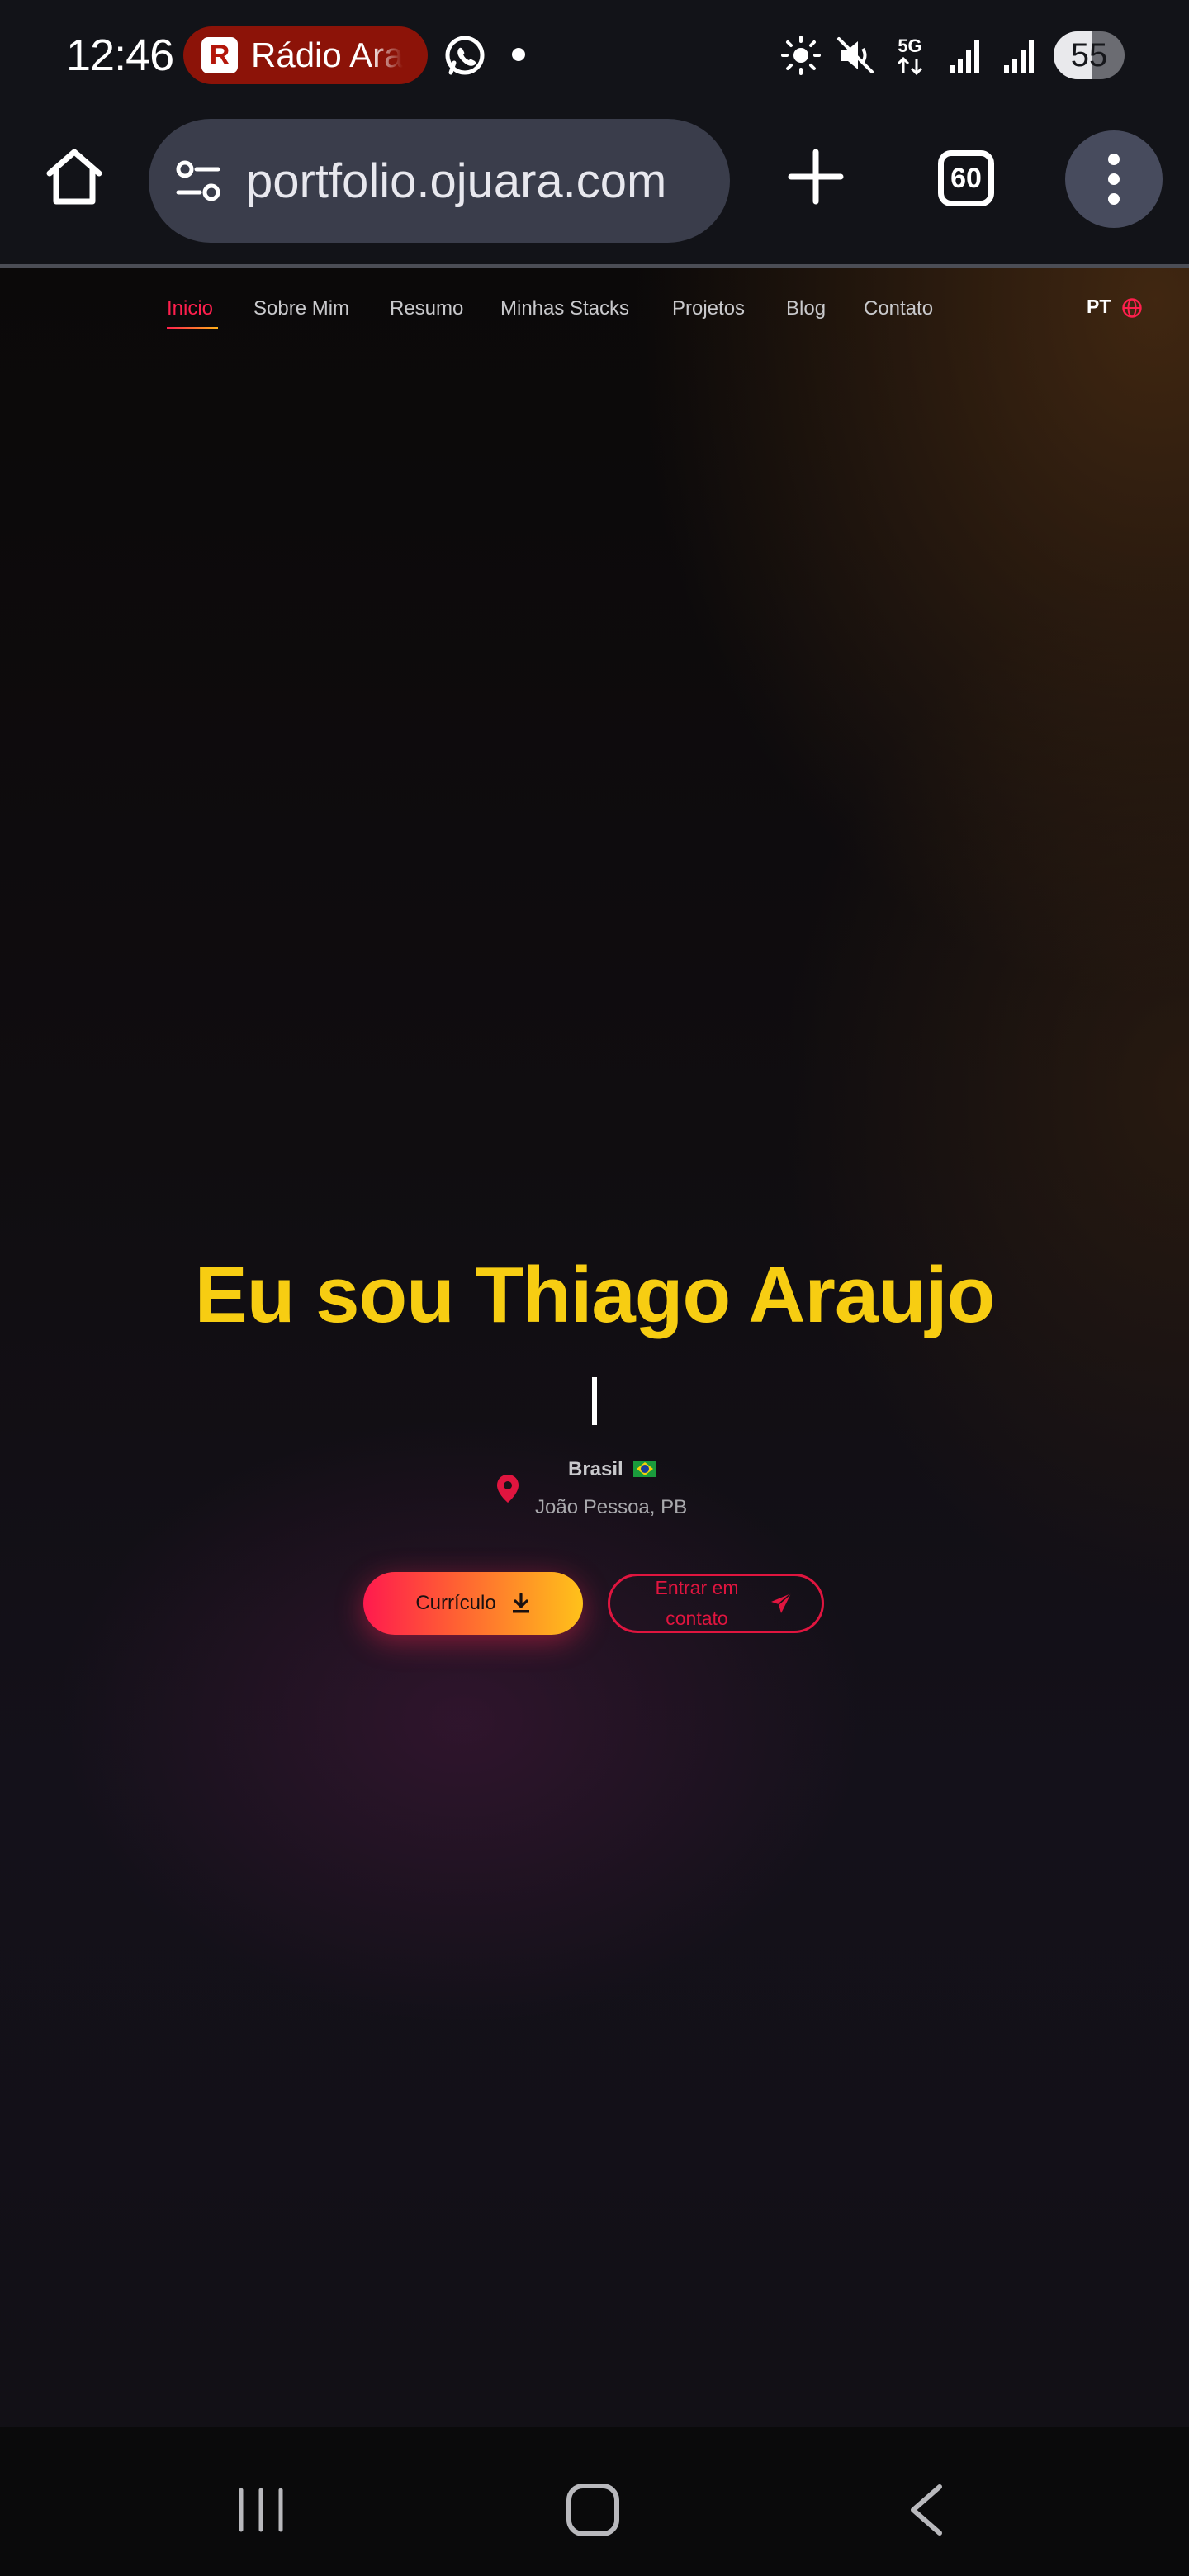  What do you see at coordinates (1132, 308) in the screenshot?
I see `globe-icon` at bounding box center [1132, 308].